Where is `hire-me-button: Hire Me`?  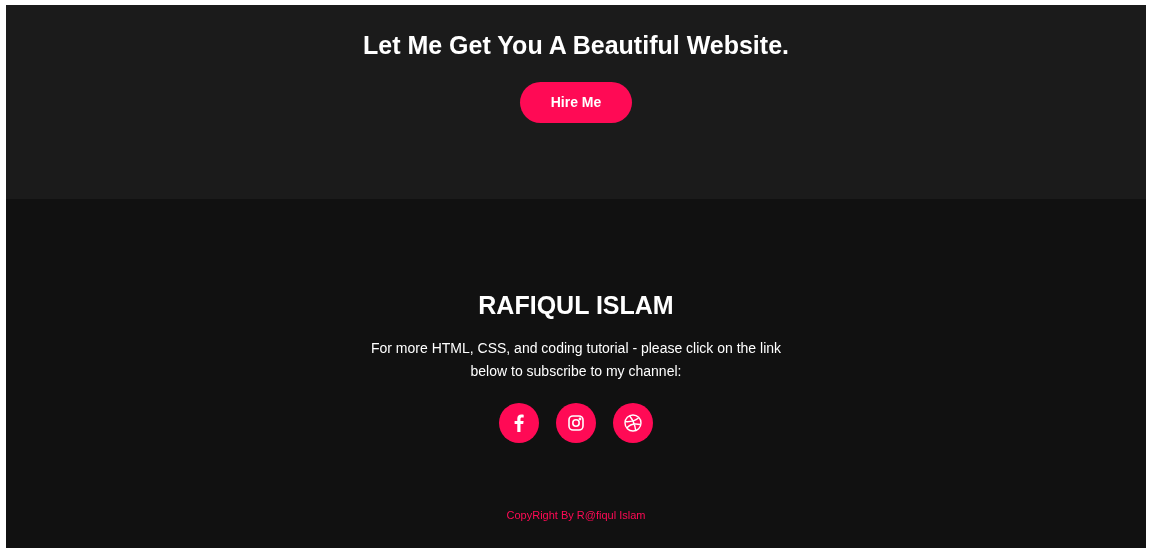
hire-me-button: Hire Me is located at coordinates (576, 102).